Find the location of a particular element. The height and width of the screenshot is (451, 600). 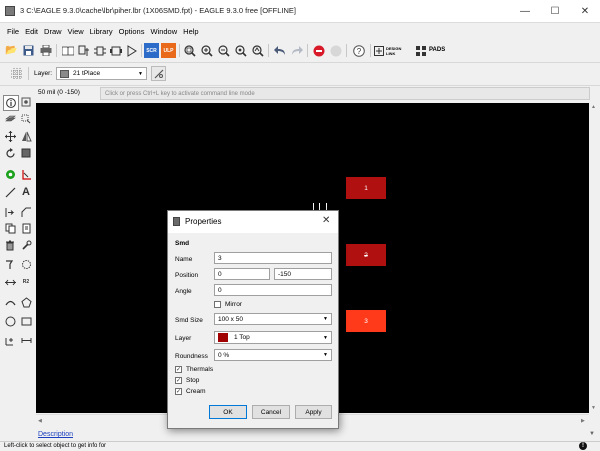

copy-icon is located at coordinates (10, 228).